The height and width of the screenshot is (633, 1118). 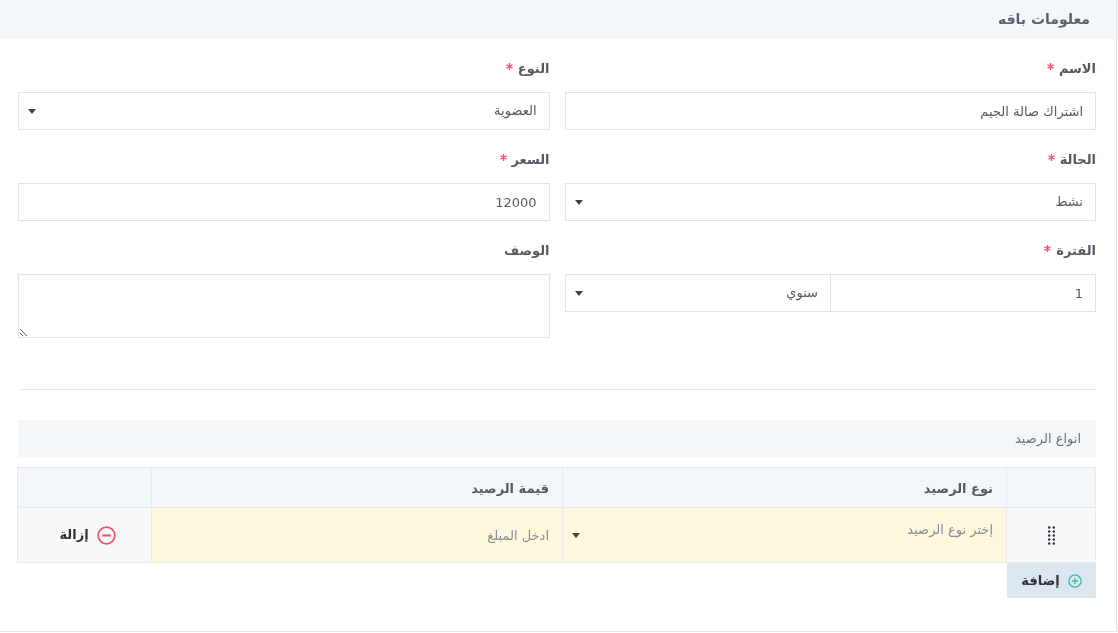 I want to click on amount-field: ادخل المبلغ, so click(x=357, y=535).